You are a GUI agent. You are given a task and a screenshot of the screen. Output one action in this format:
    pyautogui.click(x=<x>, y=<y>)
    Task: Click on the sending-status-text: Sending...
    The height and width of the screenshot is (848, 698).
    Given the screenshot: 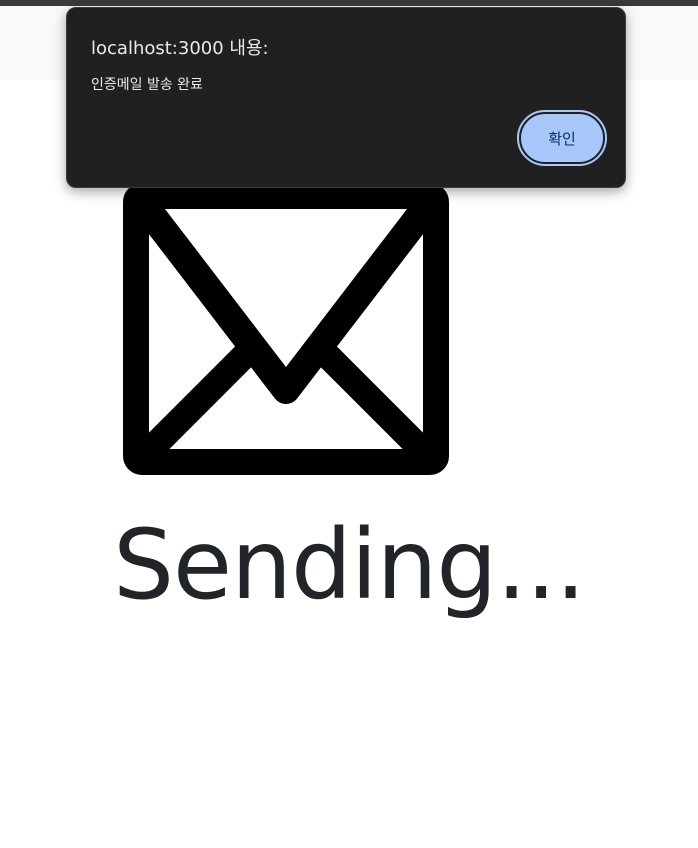 What is the action you would take?
    pyautogui.click(x=349, y=565)
    